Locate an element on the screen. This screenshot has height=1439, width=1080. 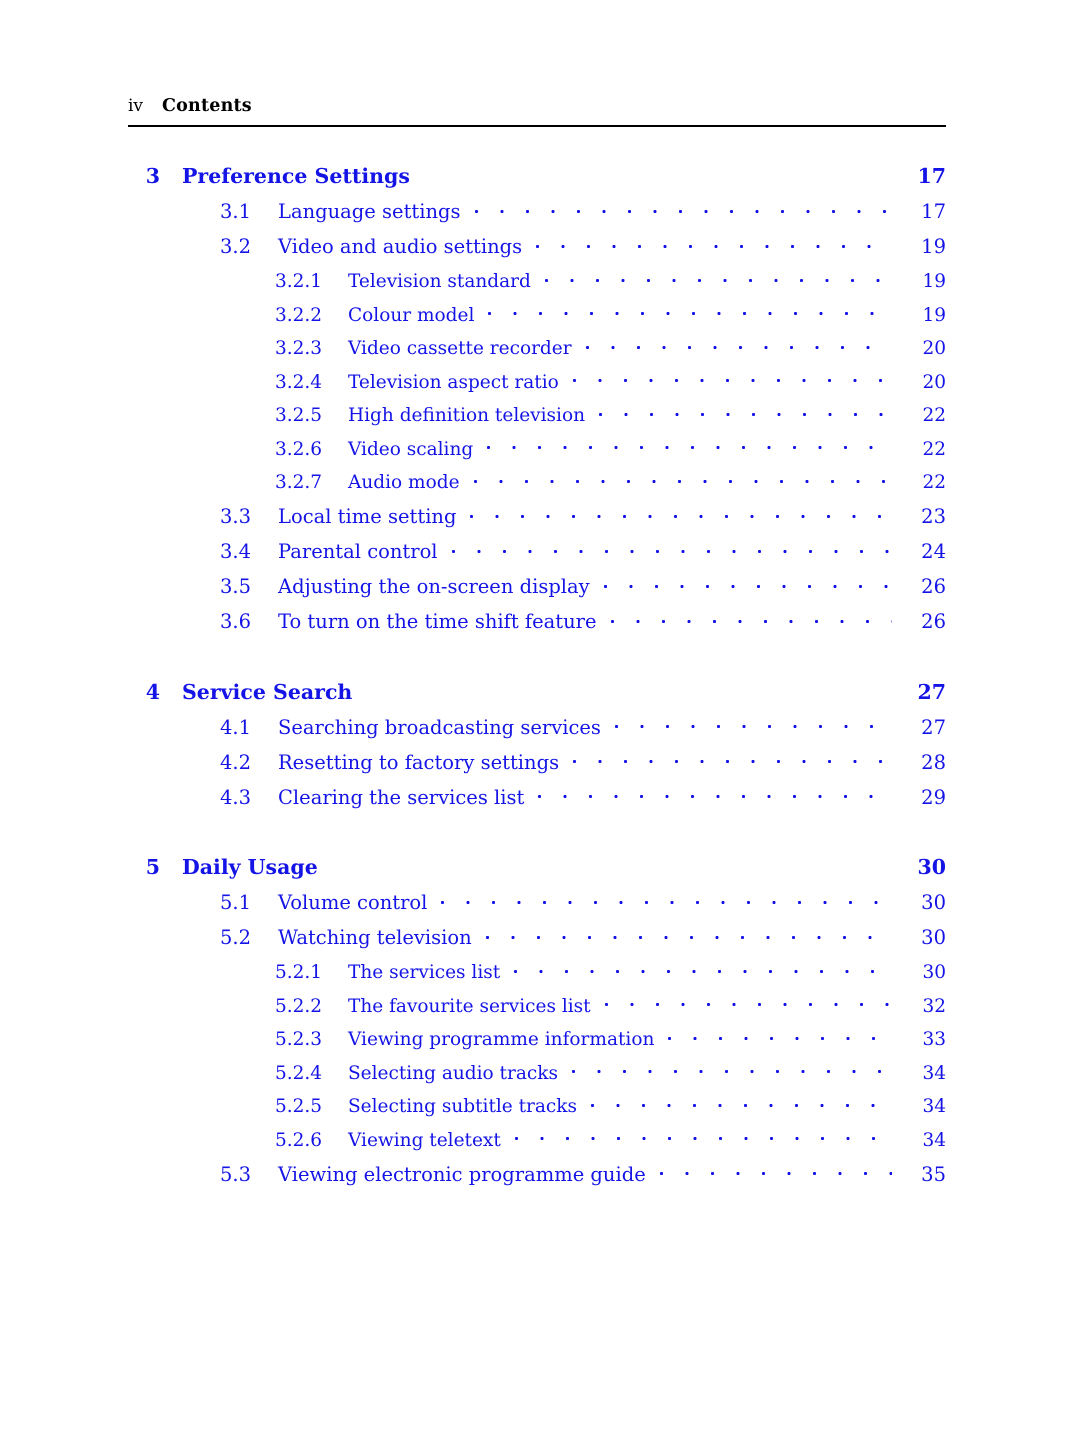
toc-subsection-entry: 5.2.5 Selecting subtitle tracks 34 is located at coordinates (537, 1105).